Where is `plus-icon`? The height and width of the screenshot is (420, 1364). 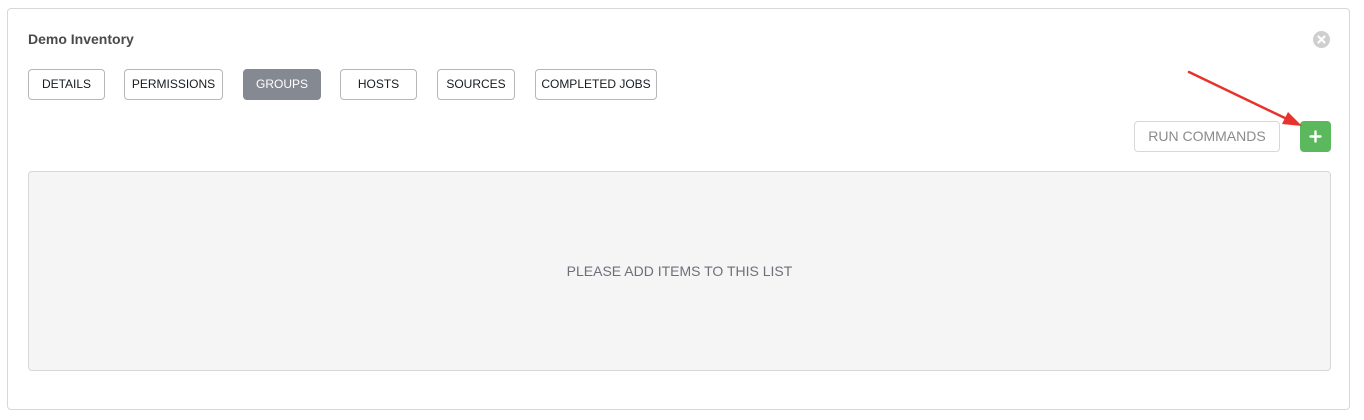
plus-icon is located at coordinates (1315, 136).